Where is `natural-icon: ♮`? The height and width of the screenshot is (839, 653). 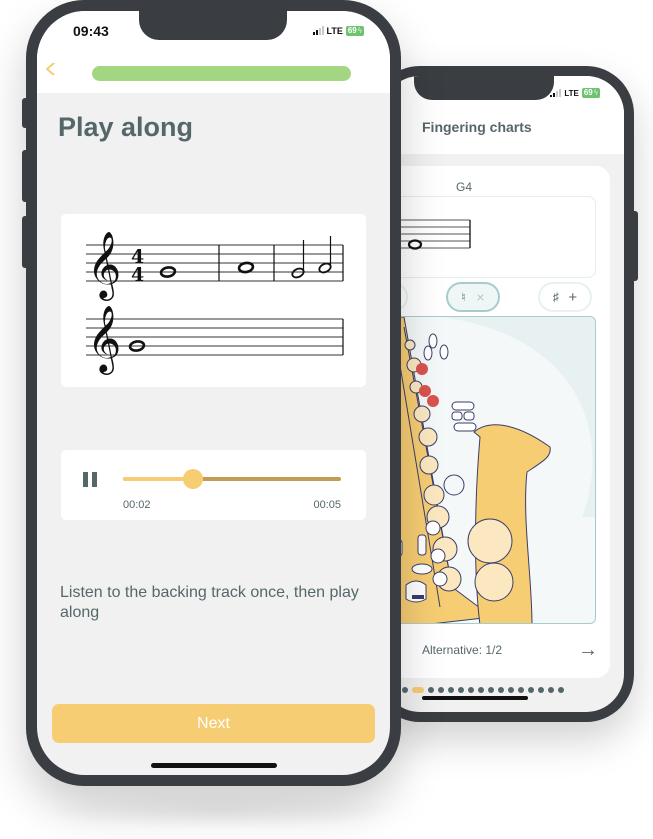 natural-icon: ♮ is located at coordinates (463, 297).